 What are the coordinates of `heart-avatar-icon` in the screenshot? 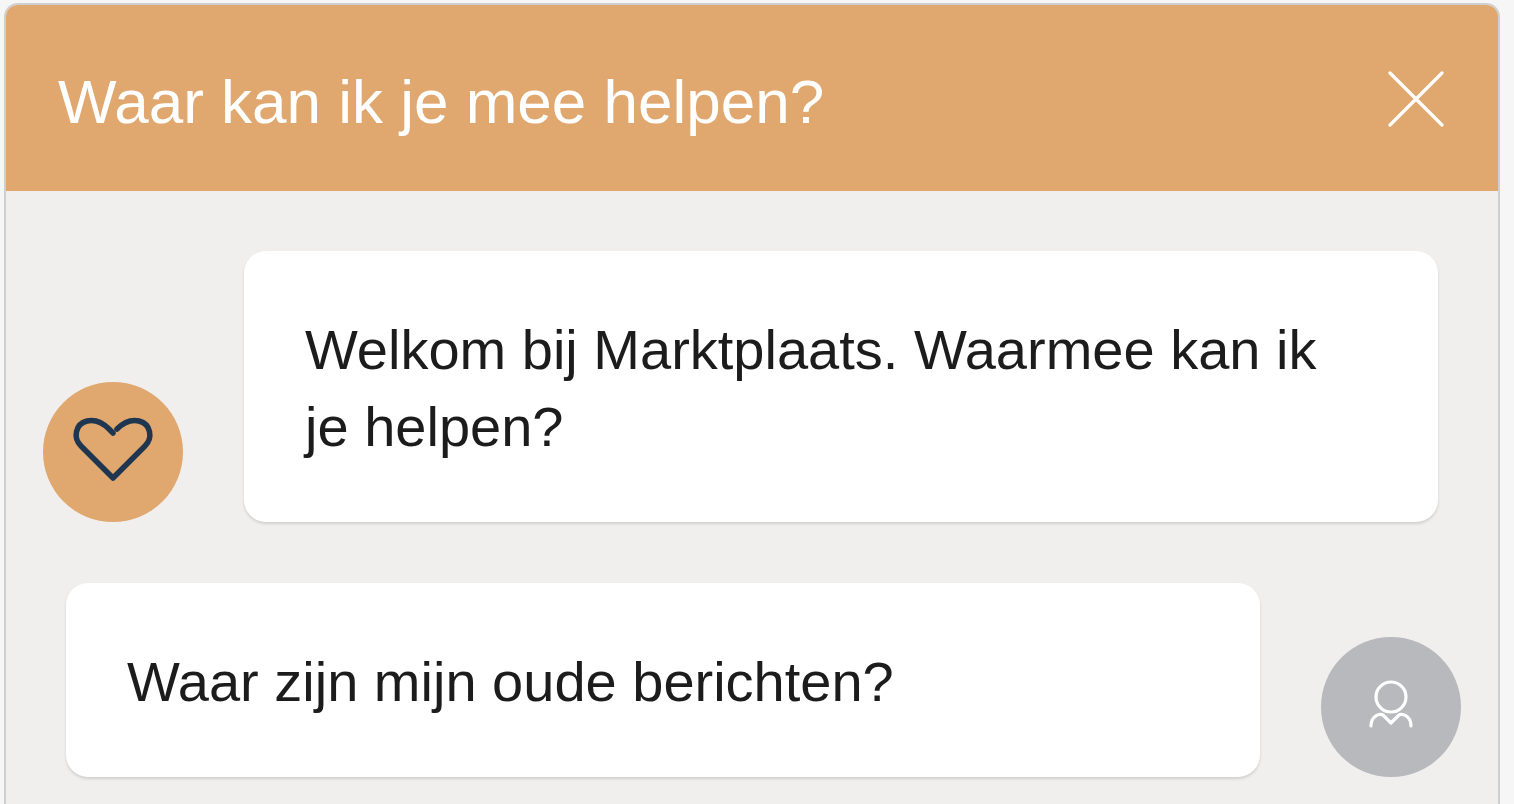 It's located at (113, 452).